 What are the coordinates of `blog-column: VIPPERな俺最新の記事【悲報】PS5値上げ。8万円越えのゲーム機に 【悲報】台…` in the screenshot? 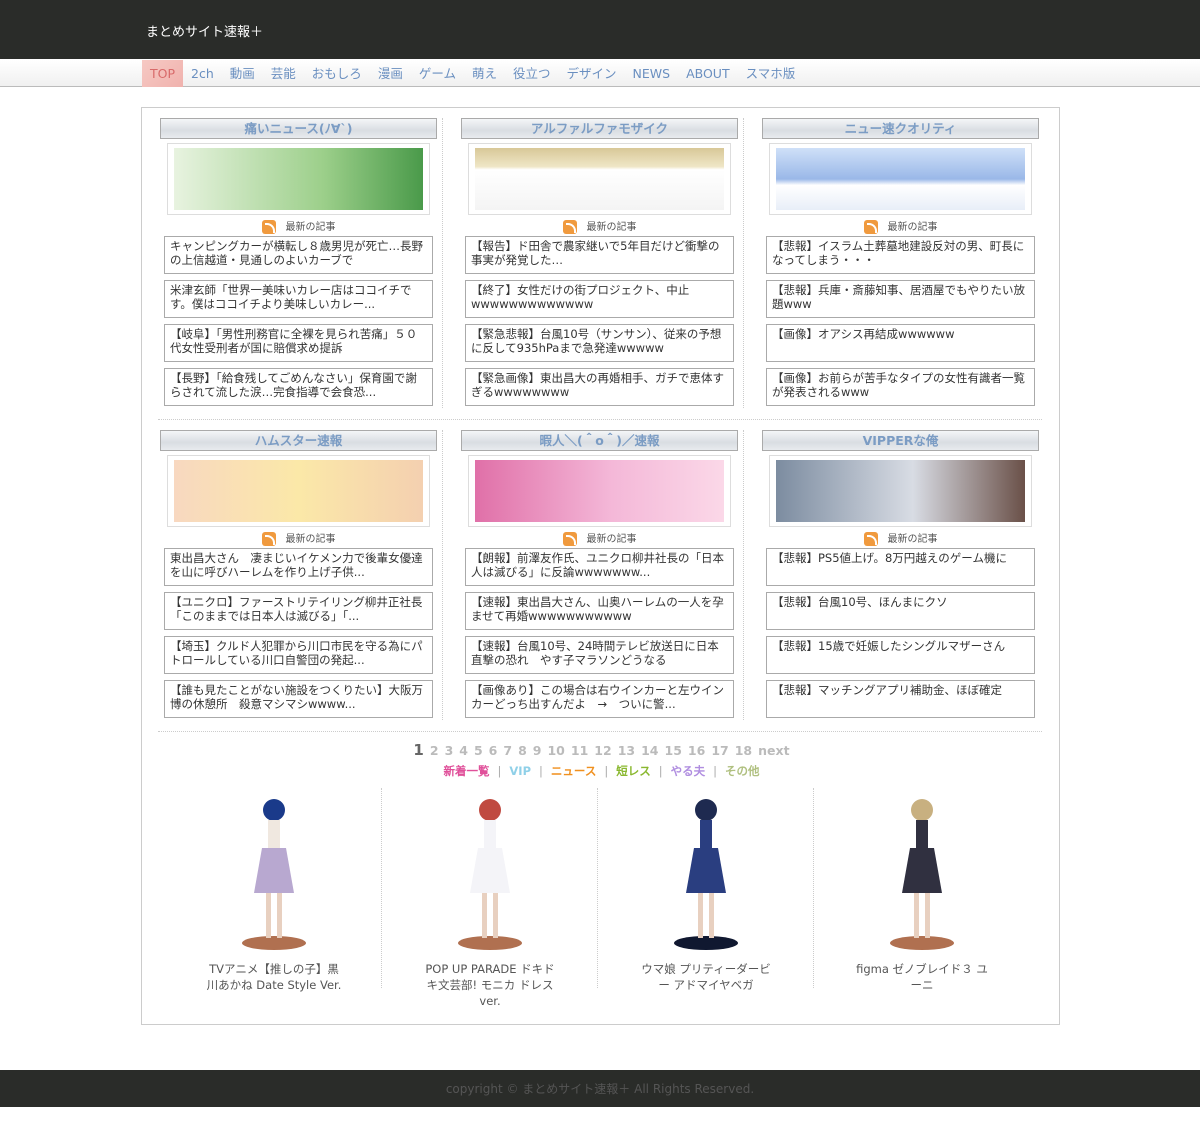 It's located at (900, 577).